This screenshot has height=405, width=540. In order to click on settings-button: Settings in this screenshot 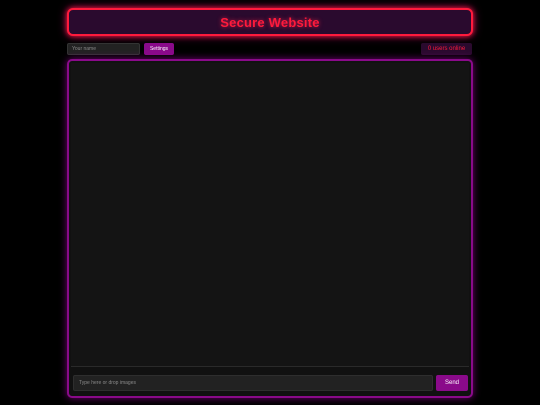, I will do `click(159, 49)`.